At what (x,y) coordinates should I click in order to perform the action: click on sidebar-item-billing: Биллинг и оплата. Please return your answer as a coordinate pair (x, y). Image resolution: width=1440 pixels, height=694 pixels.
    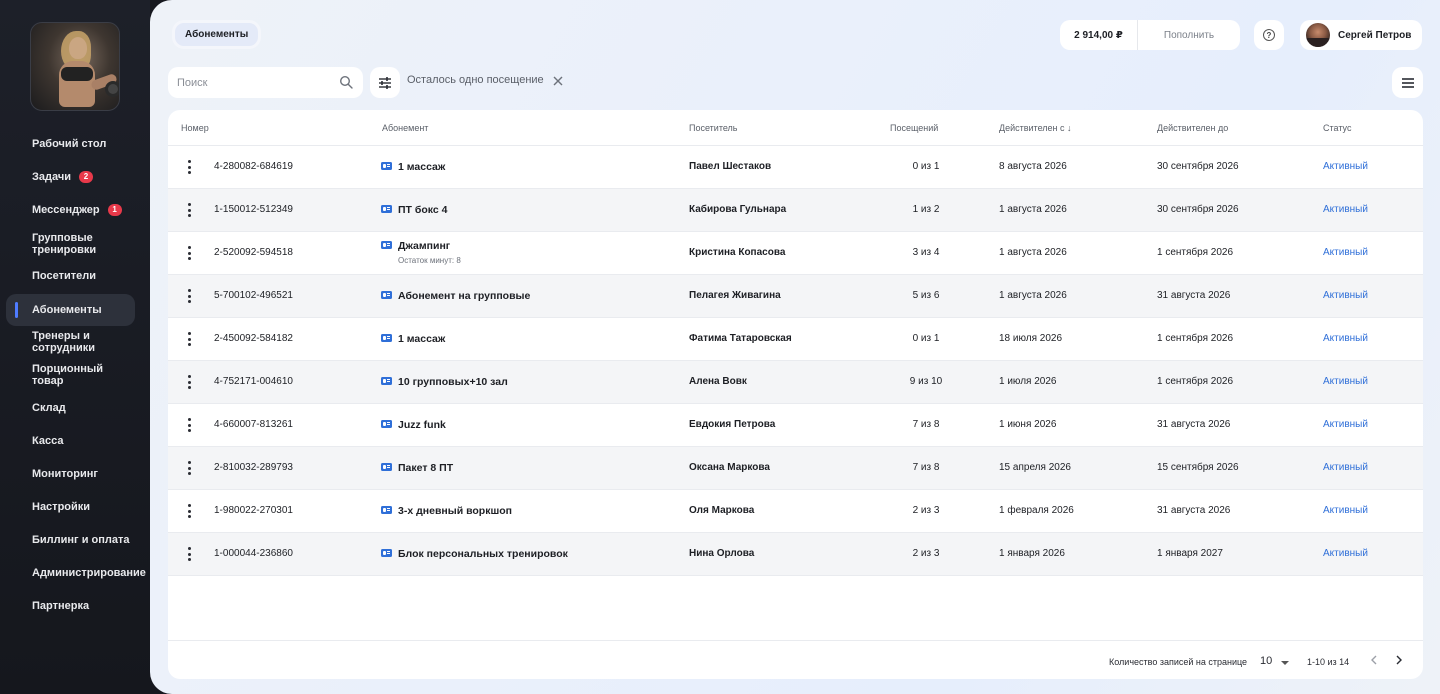
    Looking at the image, I should click on (70, 540).